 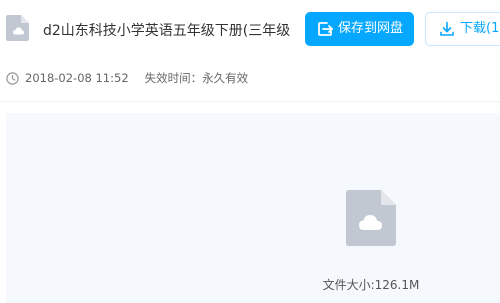 I want to click on save-to-netdisk-button: 保存到网盘, so click(x=359, y=29).